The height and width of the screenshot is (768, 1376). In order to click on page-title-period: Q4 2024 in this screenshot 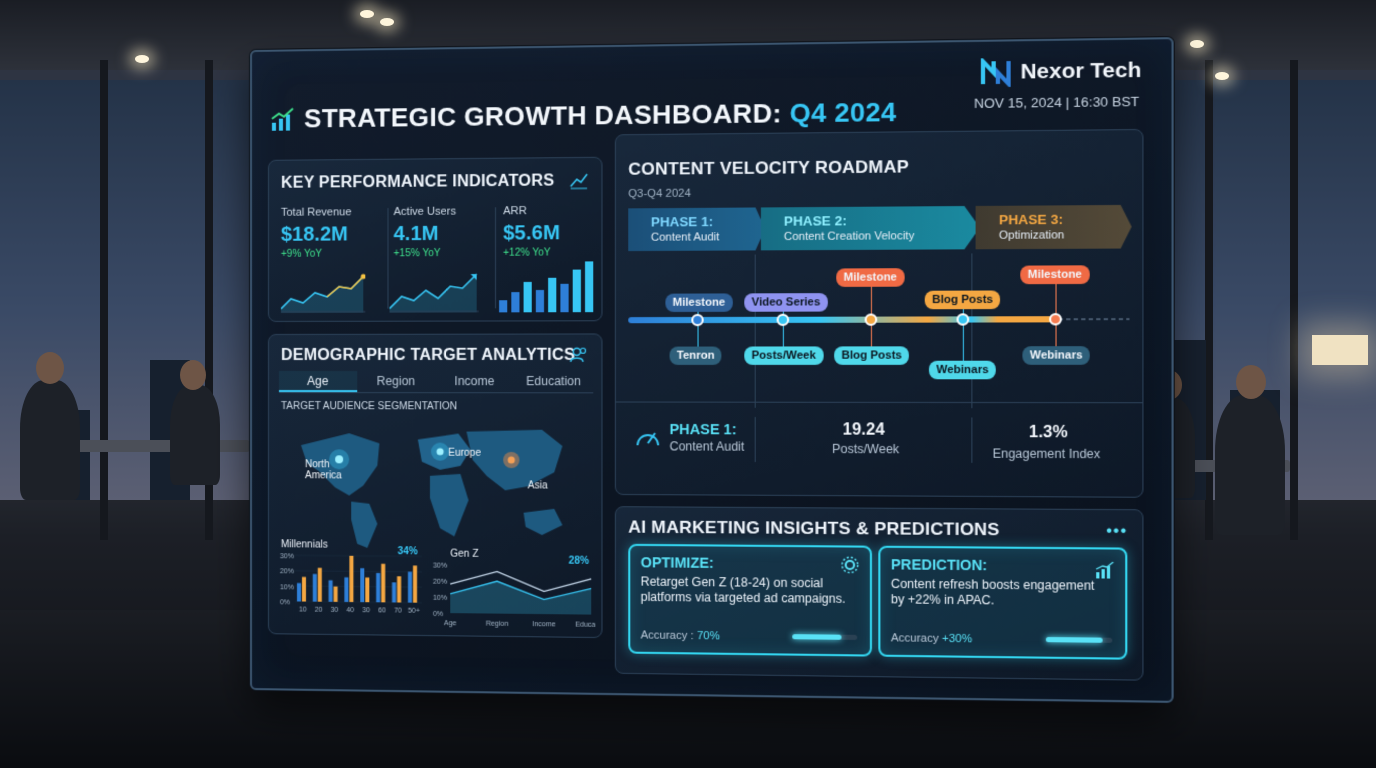, I will do `click(843, 112)`.